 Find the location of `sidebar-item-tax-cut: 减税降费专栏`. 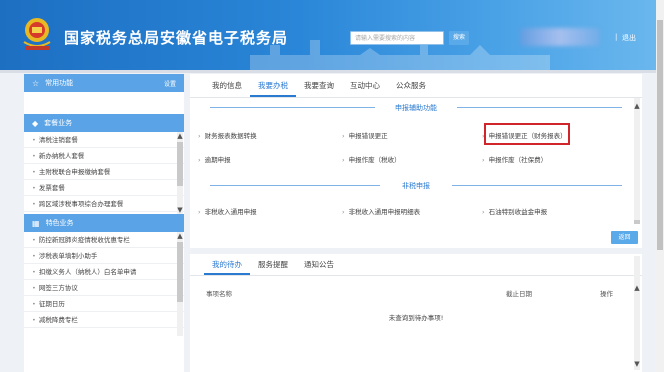

sidebar-item-tax-cut: 减税降费专栏 is located at coordinates (104, 320).